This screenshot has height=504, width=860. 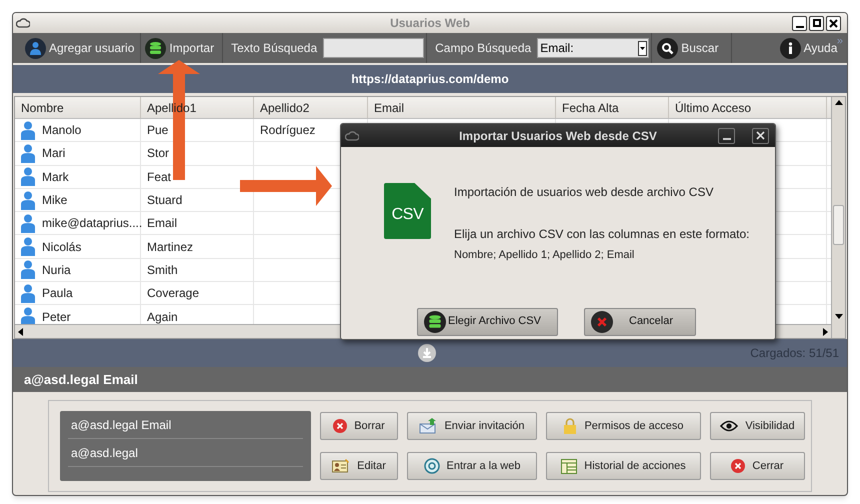 I want to click on toolbar-button: Agregar usuario, so click(x=79, y=48).